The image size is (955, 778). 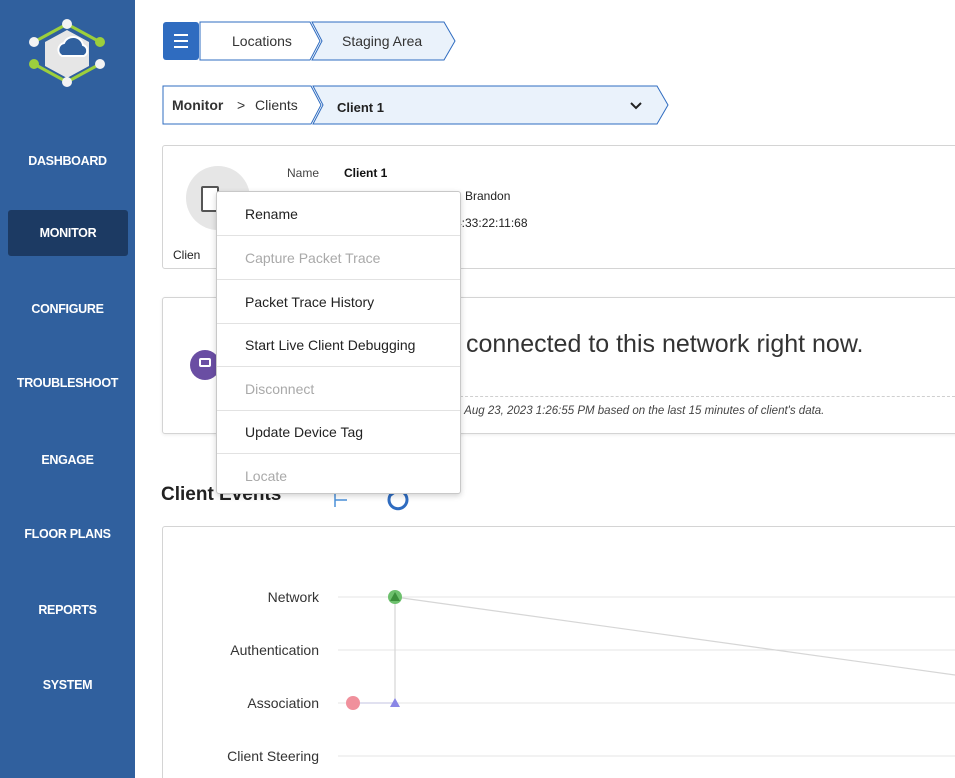 What do you see at coordinates (665, 344) in the screenshot?
I see `connection-status-headline: connected to this network right now.` at bounding box center [665, 344].